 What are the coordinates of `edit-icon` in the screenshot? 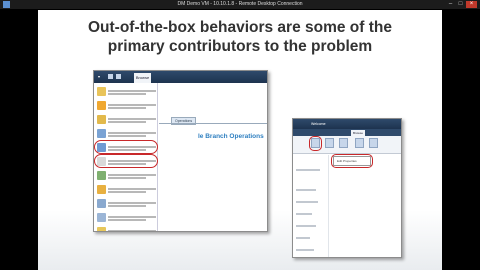 It's located at (118, 76).